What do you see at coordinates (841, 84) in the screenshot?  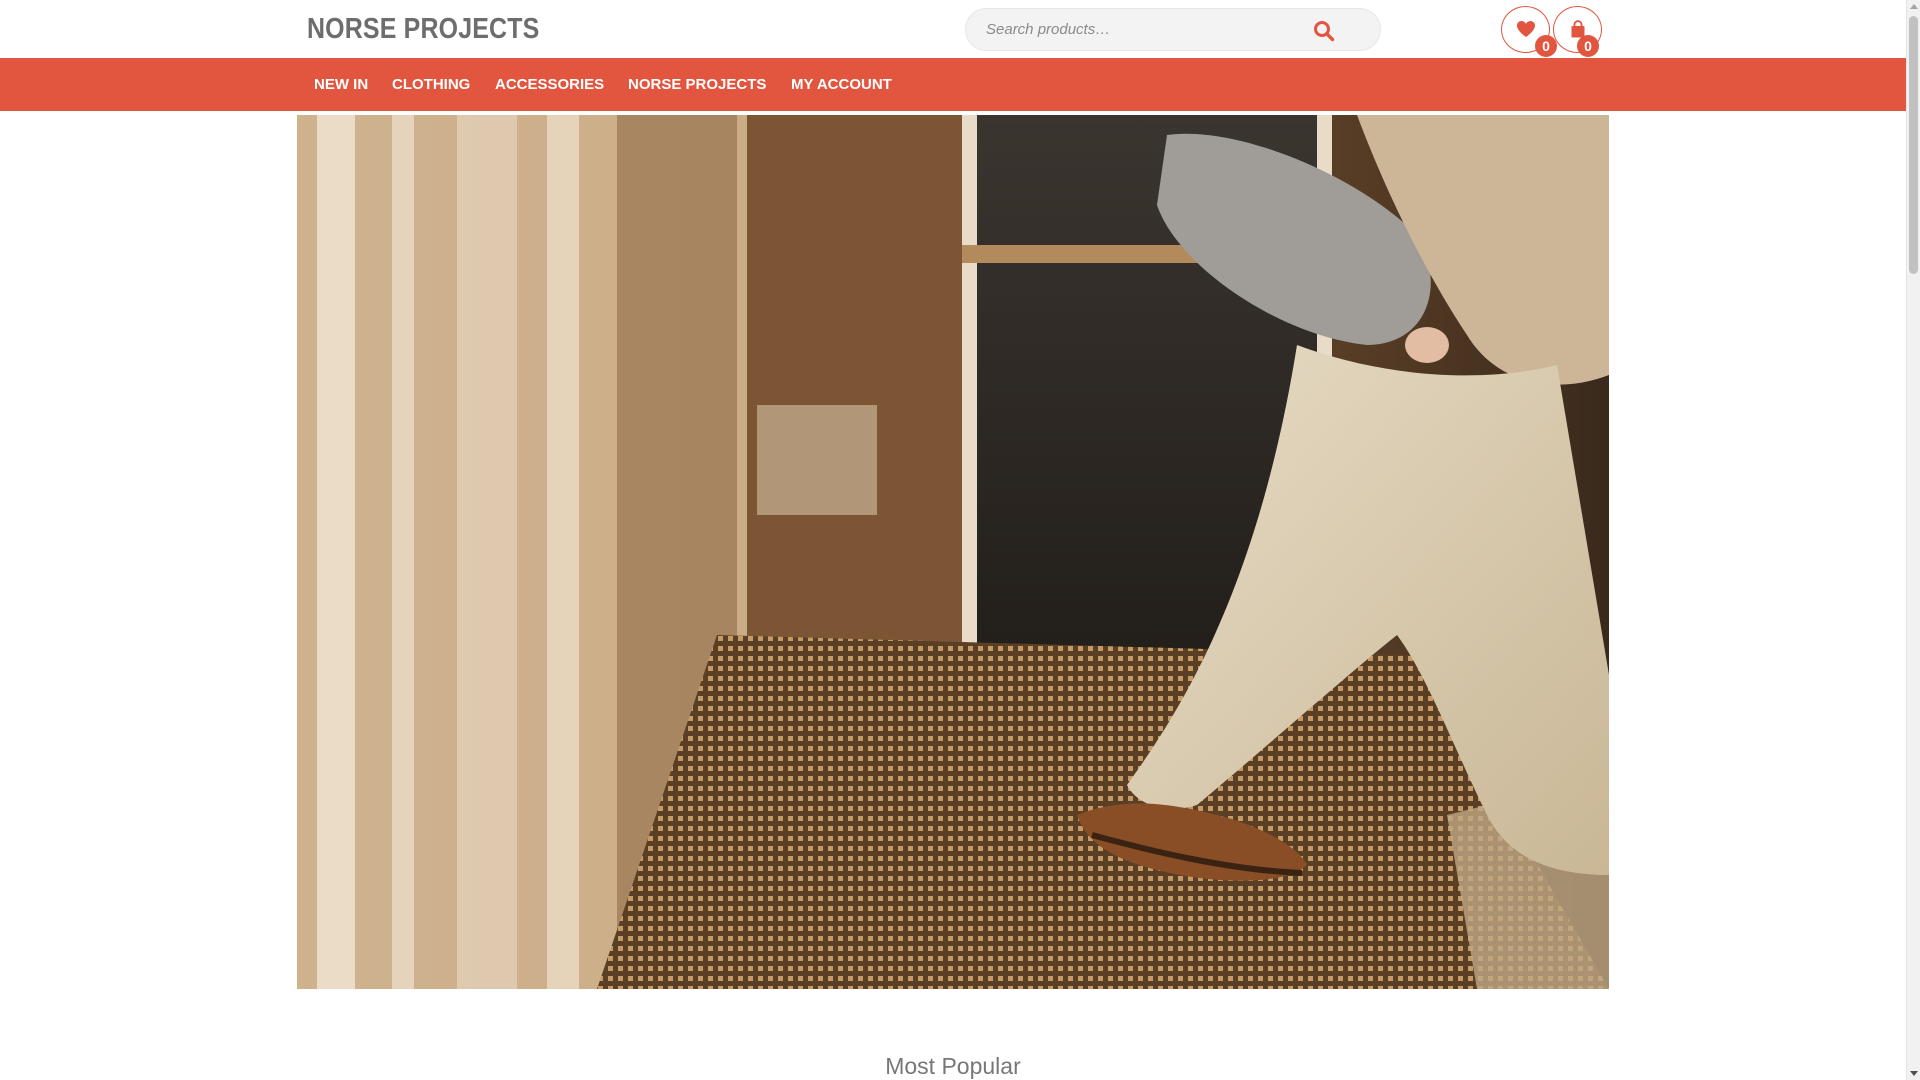 I see `nav-item-my-account: MY ACCOUNT` at bounding box center [841, 84].